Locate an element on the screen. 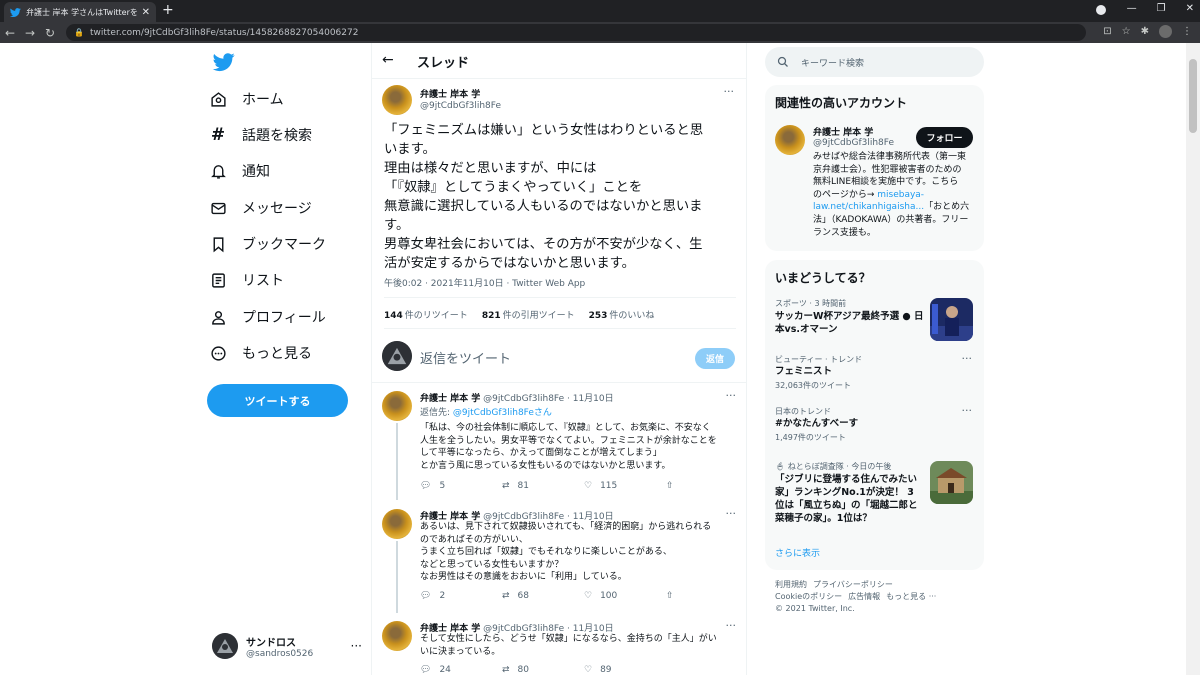 This screenshot has height=675, width=1200. window-close-icon: ✕ is located at coordinates (1190, 8).